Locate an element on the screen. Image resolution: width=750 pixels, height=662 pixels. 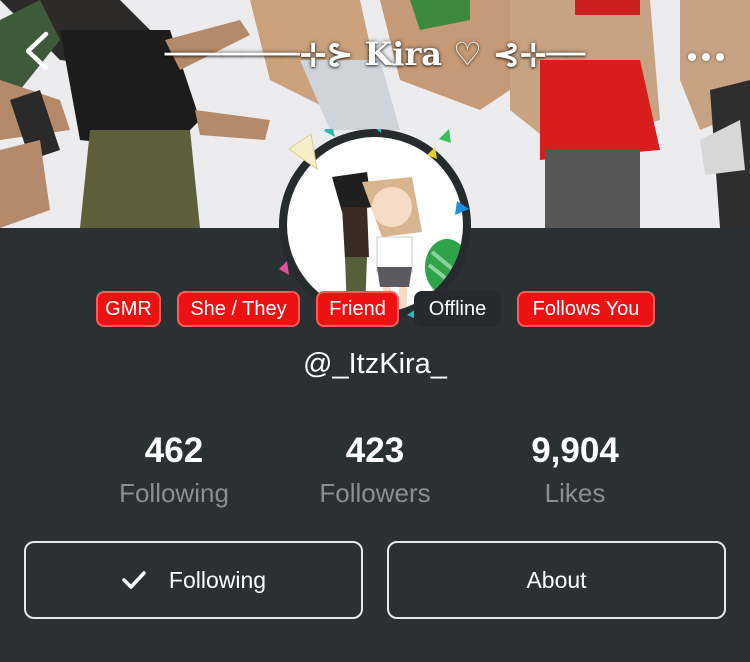
tag-label: Follows You is located at coordinates (586, 308).